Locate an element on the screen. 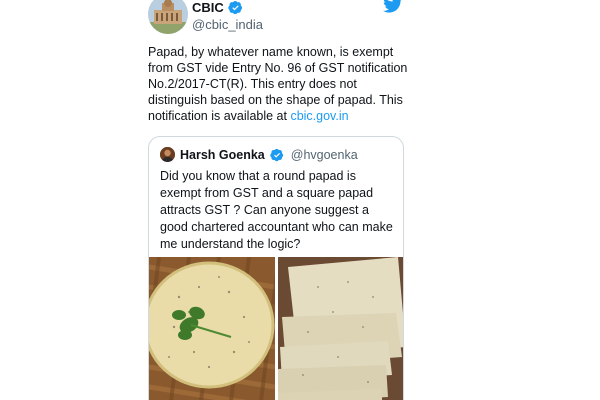 Image resolution: width=600 pixels, height=400 pixels. quoted-display-name: Harsh Goenka is located at coordinates (222, 154).